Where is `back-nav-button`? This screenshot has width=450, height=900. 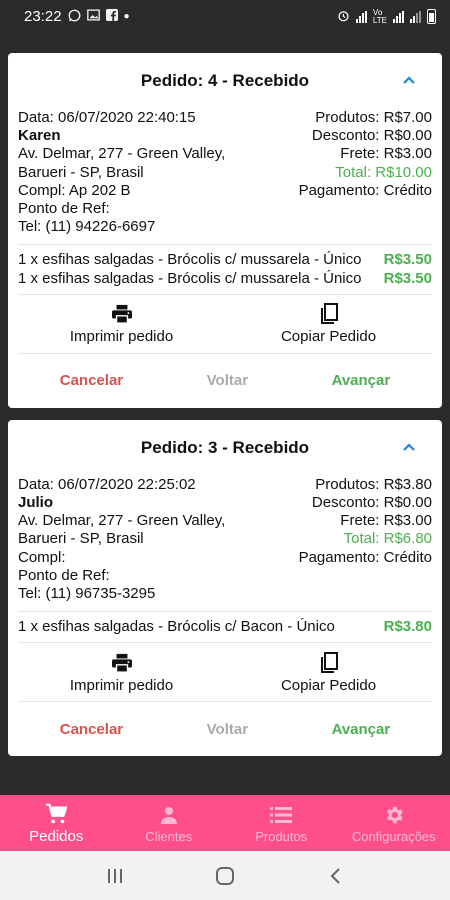
back-nav-button is located at coordinates (335, 876).